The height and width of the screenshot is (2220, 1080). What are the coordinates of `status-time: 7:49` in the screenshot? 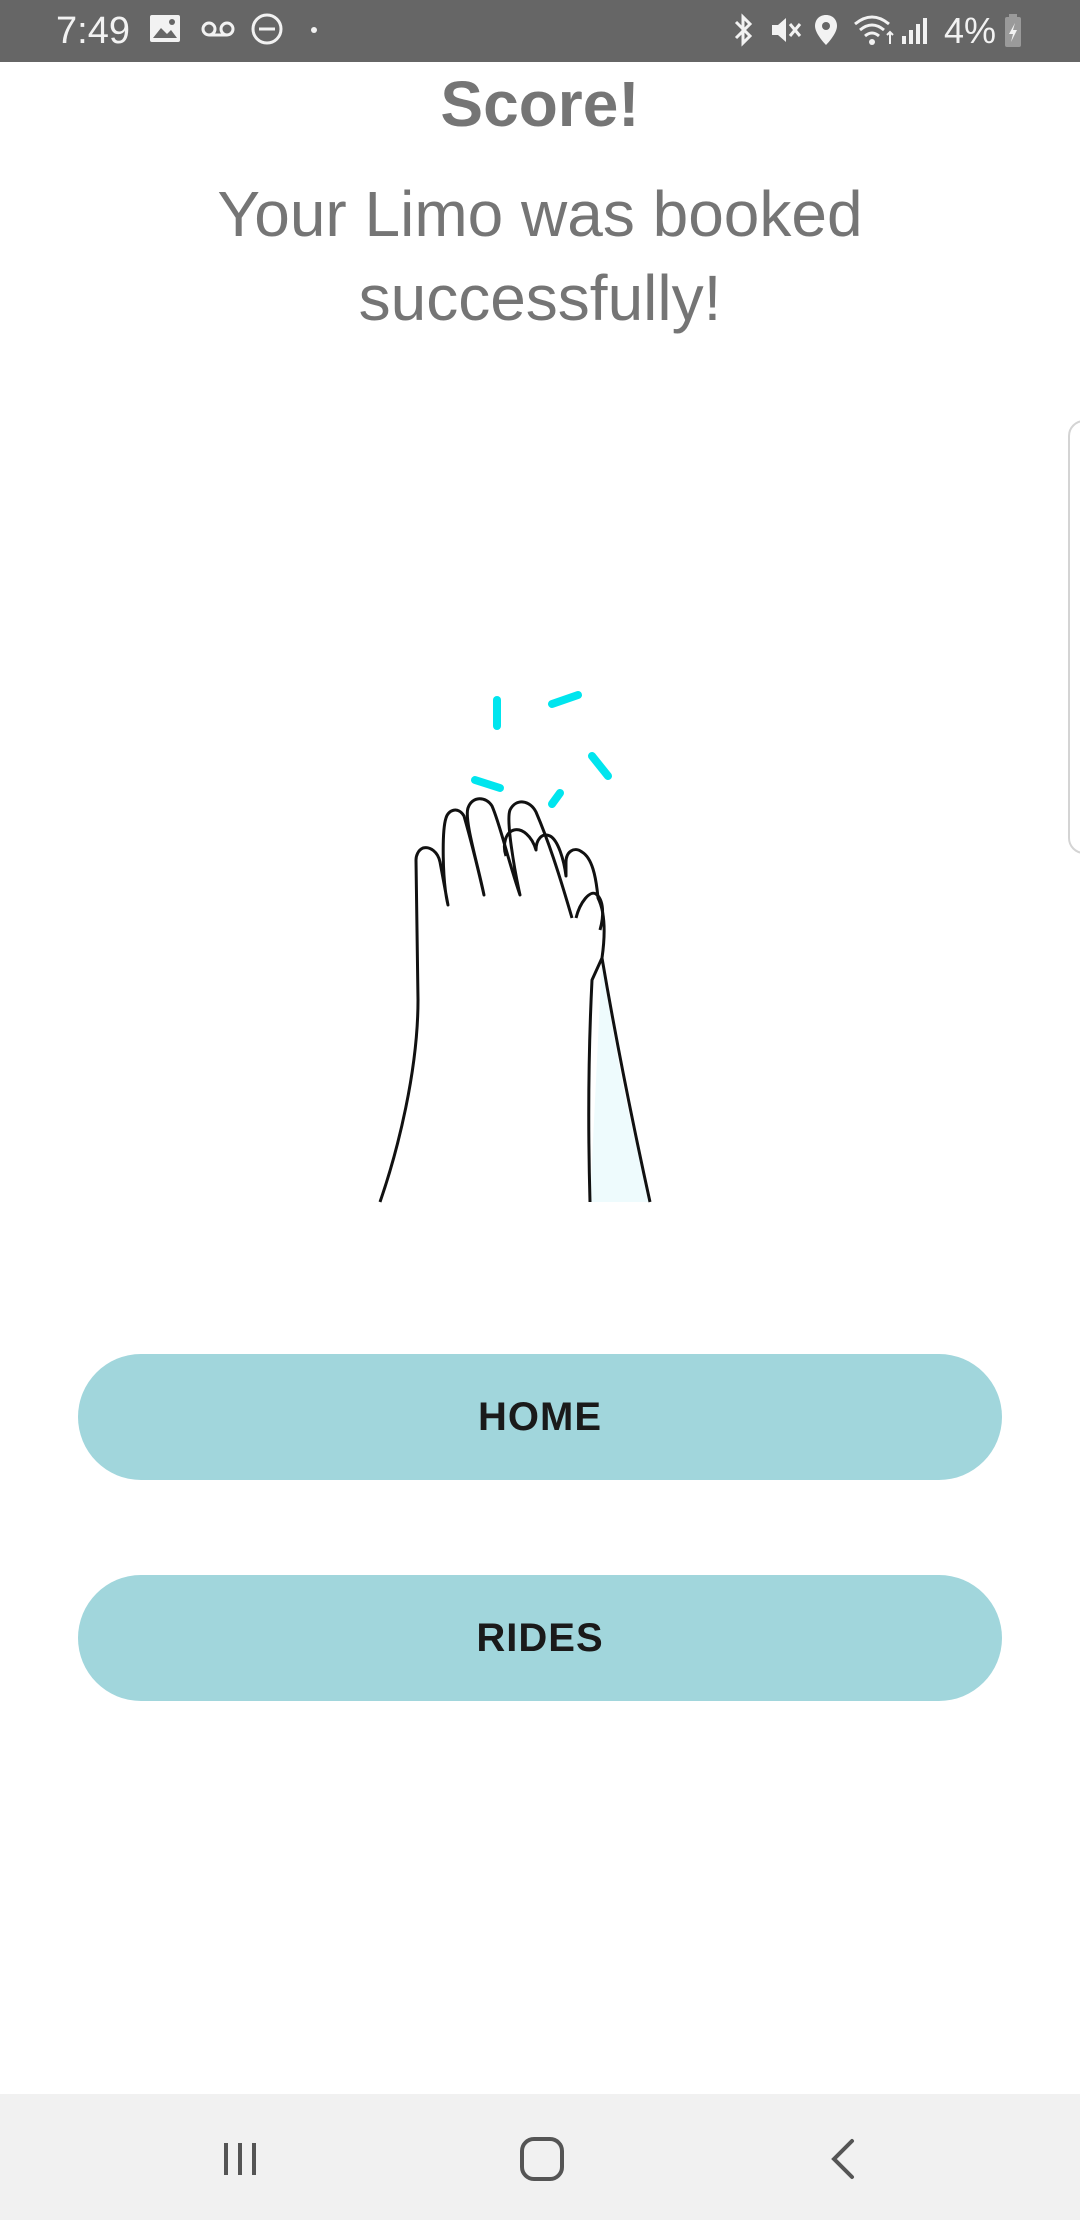 It's located at (93, 31).